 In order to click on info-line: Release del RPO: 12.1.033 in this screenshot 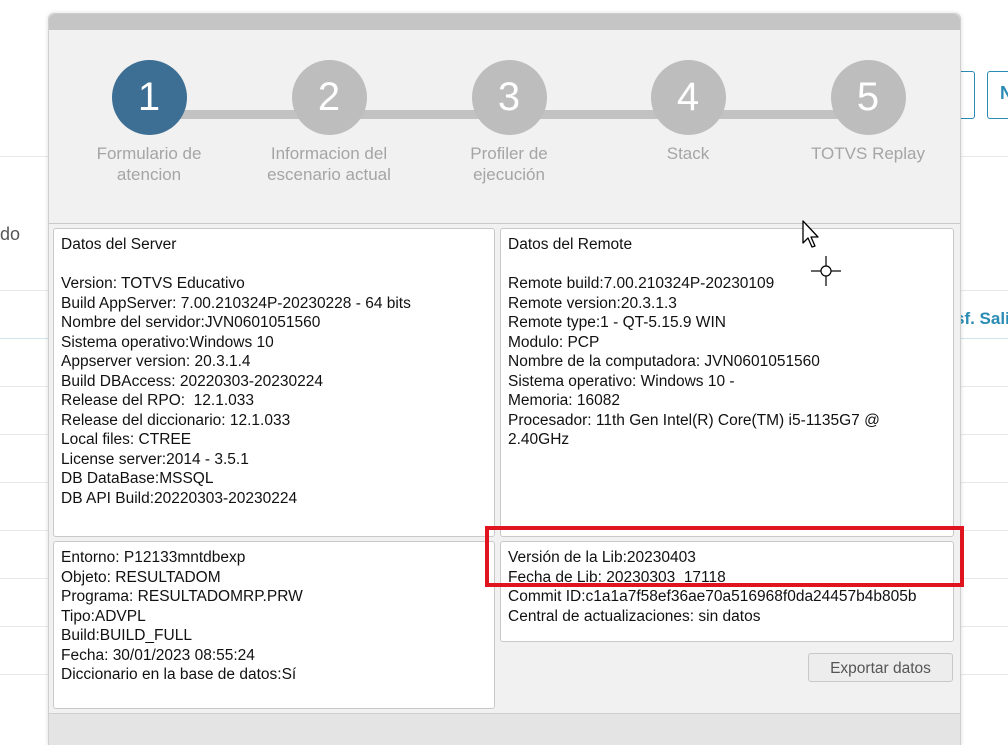, I will do `click(158, 400)`.